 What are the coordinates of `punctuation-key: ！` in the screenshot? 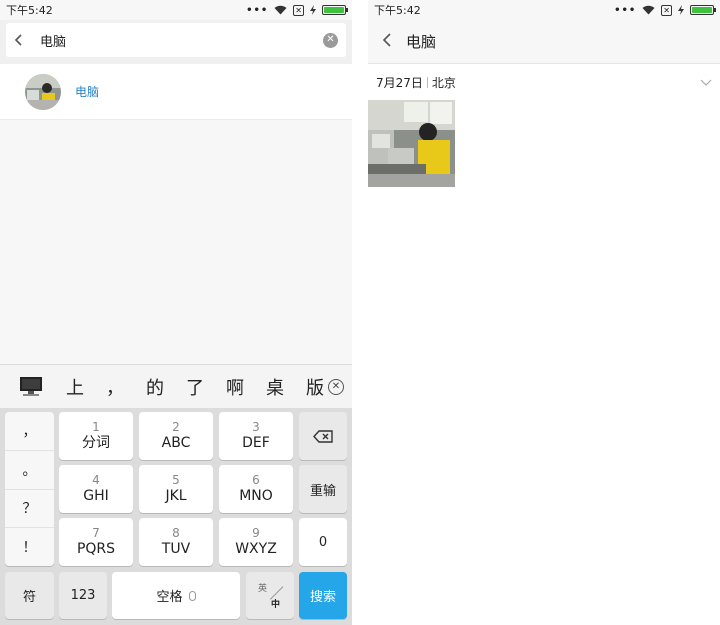 It's located at (29, 547).